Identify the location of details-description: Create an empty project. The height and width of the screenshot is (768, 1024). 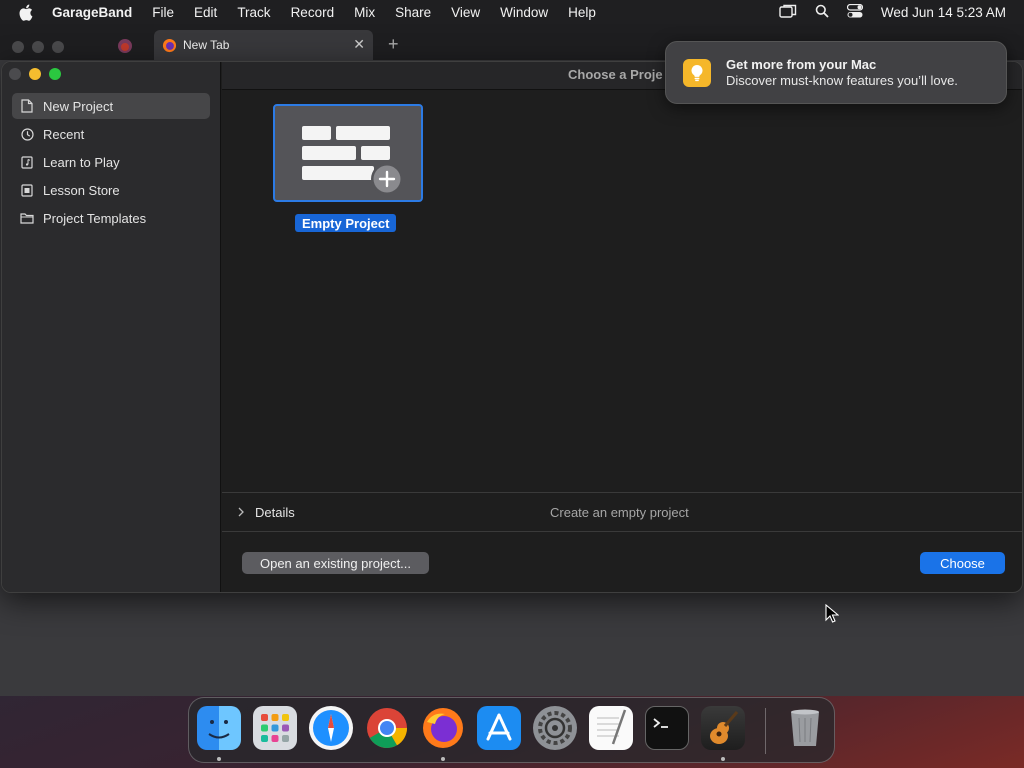
(619, 512).